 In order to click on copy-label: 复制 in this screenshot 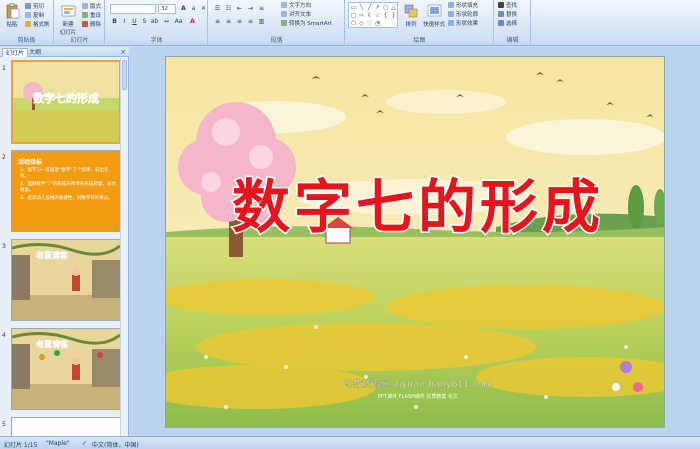, I will do `click(39, 16)`.